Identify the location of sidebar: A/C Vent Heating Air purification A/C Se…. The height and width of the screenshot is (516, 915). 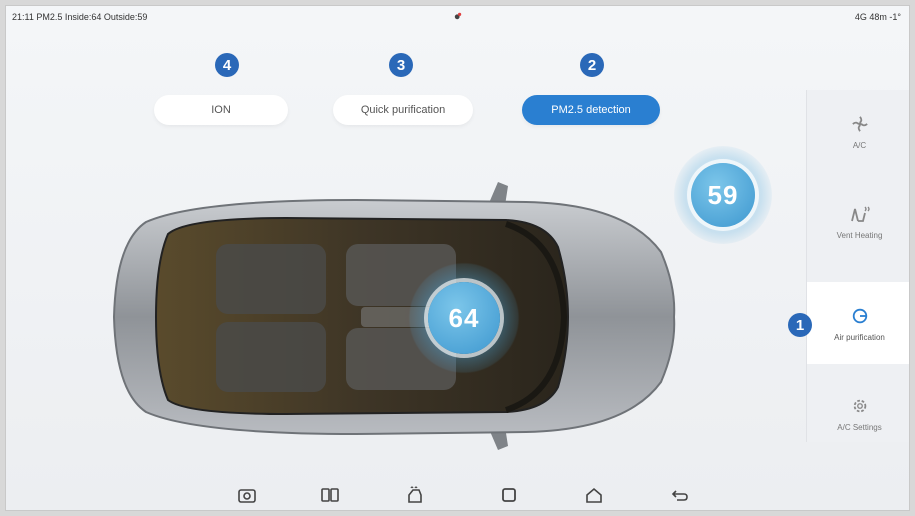
(858, 266).